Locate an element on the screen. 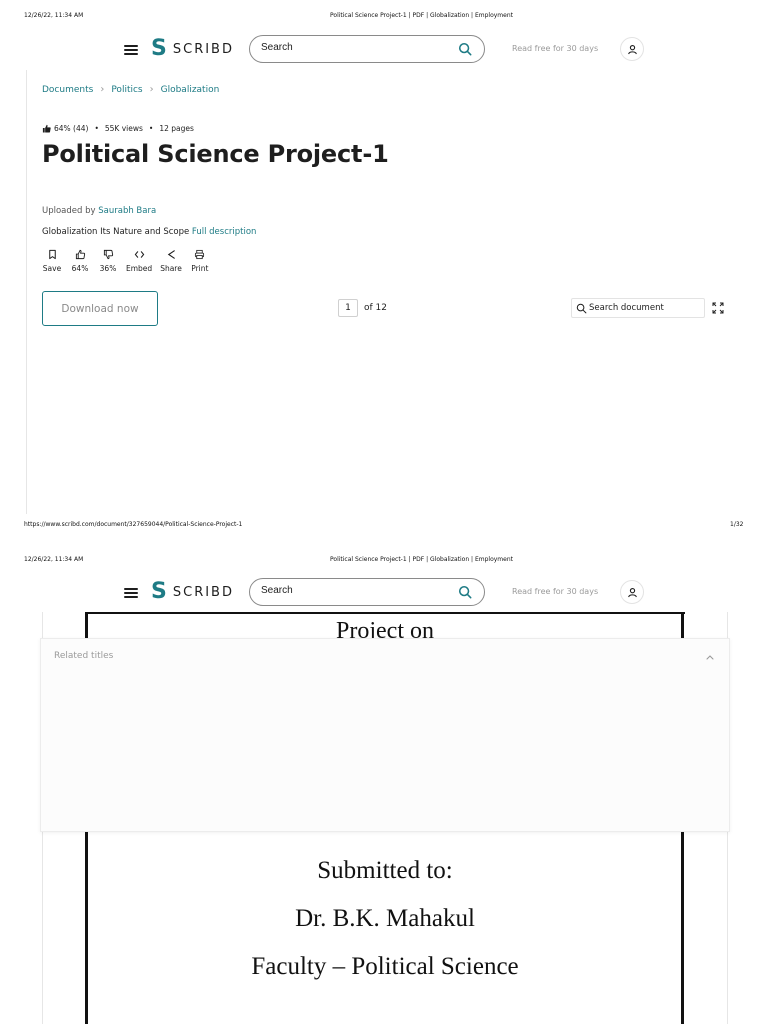 The height and width of the screenshot is (1024, 768). document-frame-top is located at coordinates (385, 613).